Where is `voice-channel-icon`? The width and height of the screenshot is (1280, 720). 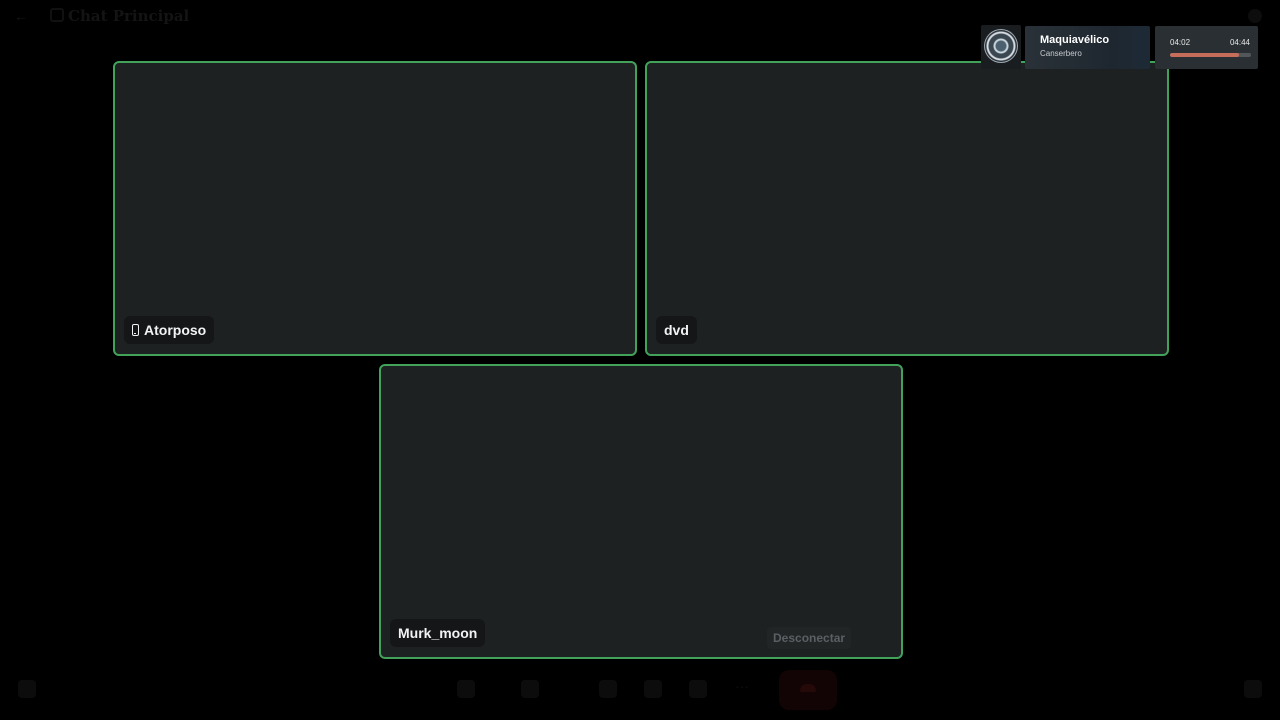 voice-channel-icon is located at coordinates (57, 15).